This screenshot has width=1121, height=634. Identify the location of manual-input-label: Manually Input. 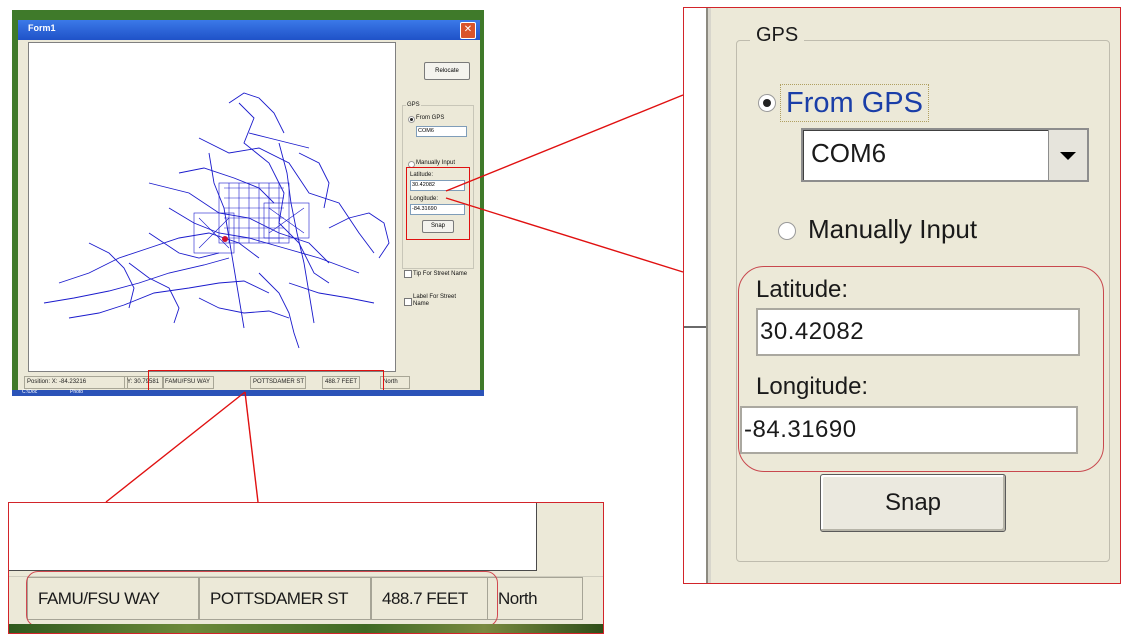
(892, 229).